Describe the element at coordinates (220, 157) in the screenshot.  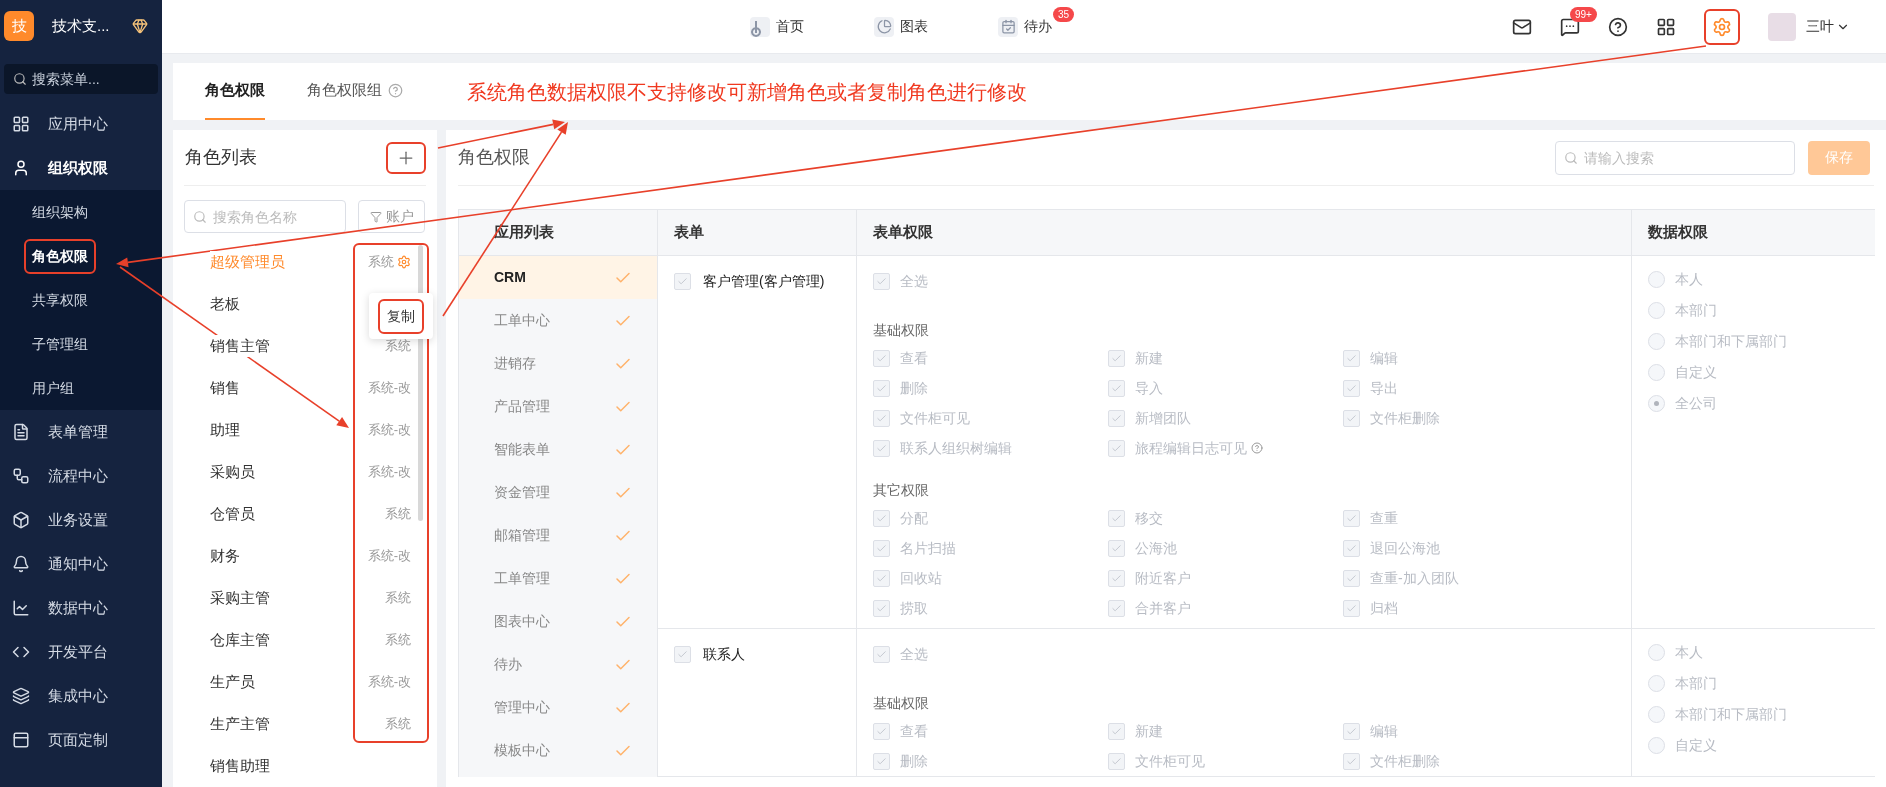
I see `panel-title: 角色列表` at that location.